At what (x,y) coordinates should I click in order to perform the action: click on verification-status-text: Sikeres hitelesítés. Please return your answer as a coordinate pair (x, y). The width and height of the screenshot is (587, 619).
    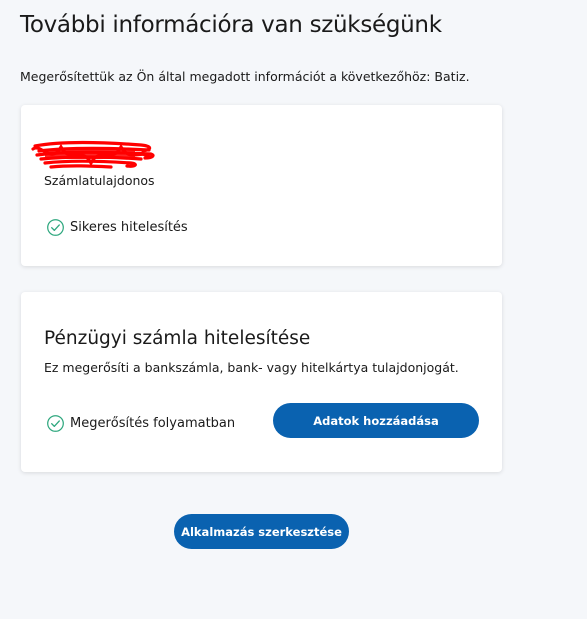
    Looking at the image, I should click on (129, 227).